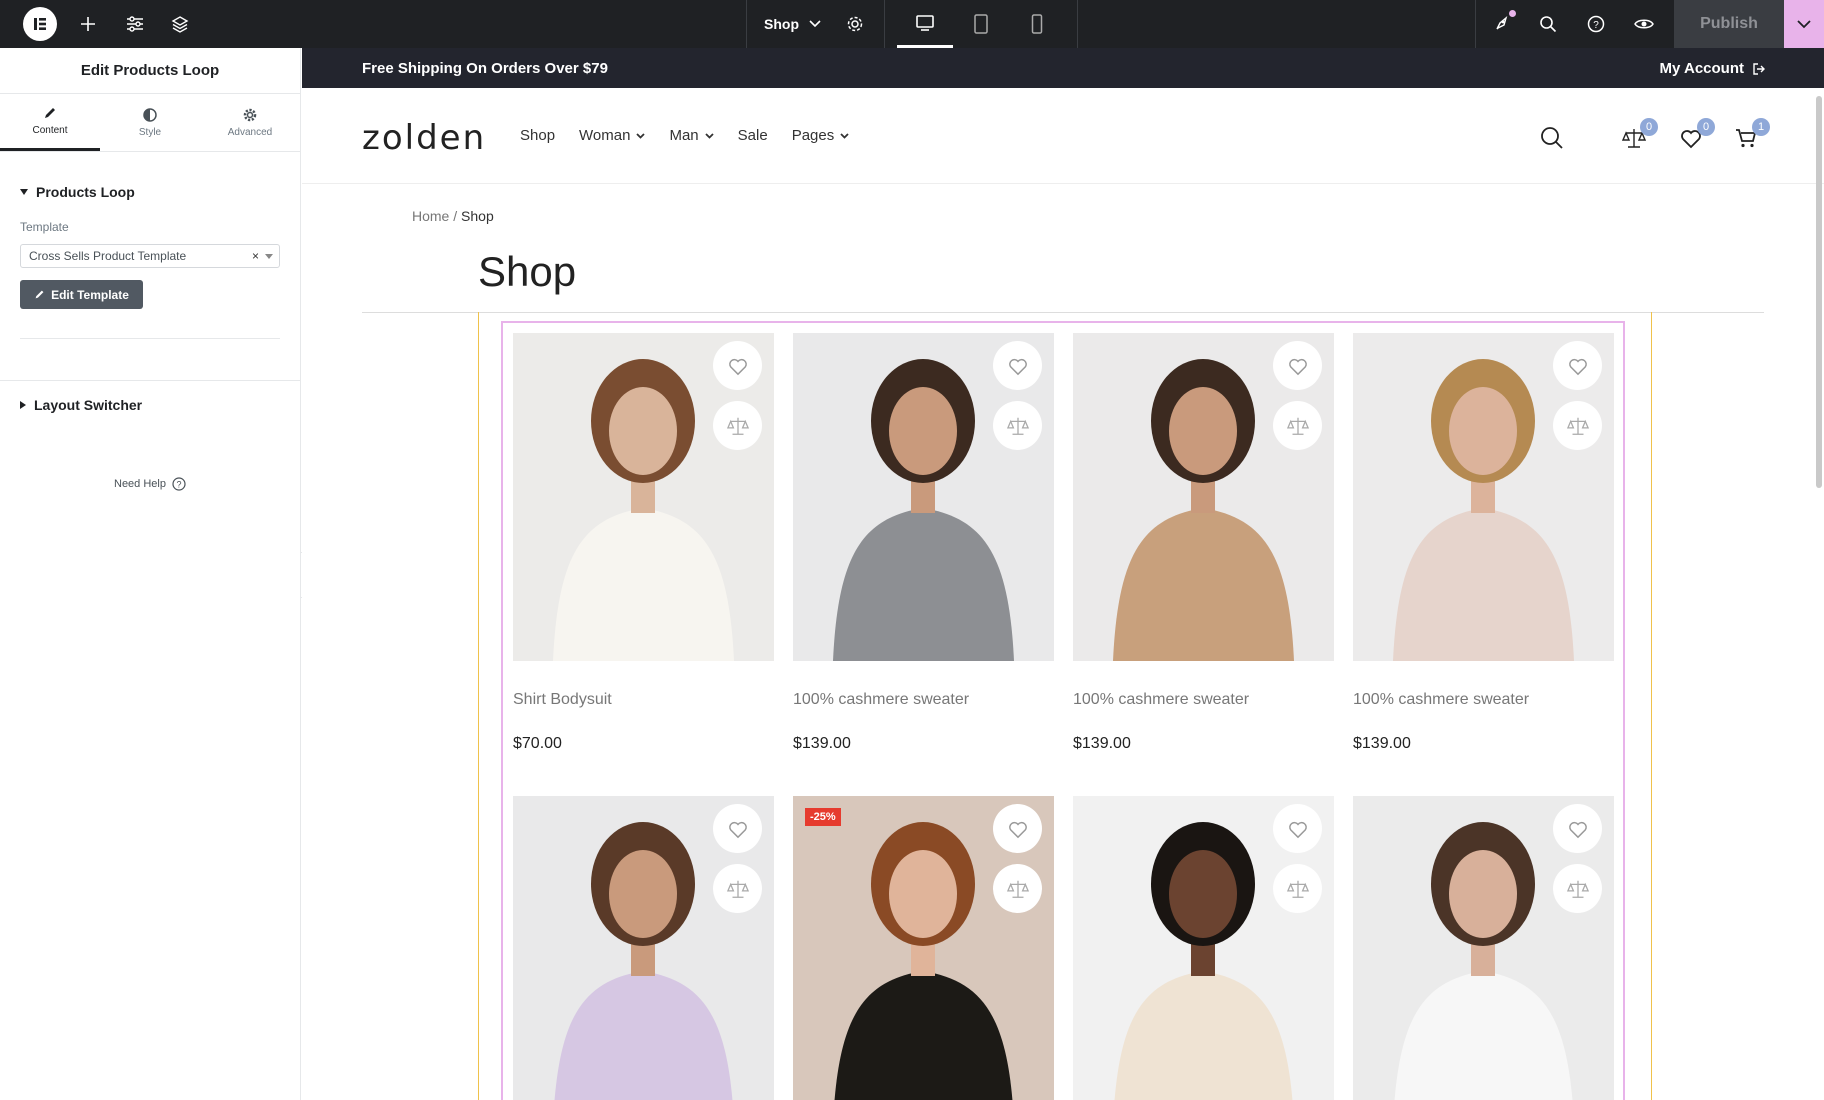  I want to click on pencil-icon, so click(39, 294).